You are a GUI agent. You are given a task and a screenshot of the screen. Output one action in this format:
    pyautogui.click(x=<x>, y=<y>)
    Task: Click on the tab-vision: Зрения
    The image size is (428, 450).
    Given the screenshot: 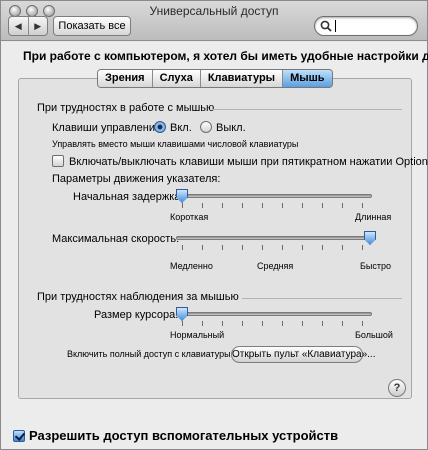 What is the action you would take?
    pyautogui.click(x=125, y=78)
    